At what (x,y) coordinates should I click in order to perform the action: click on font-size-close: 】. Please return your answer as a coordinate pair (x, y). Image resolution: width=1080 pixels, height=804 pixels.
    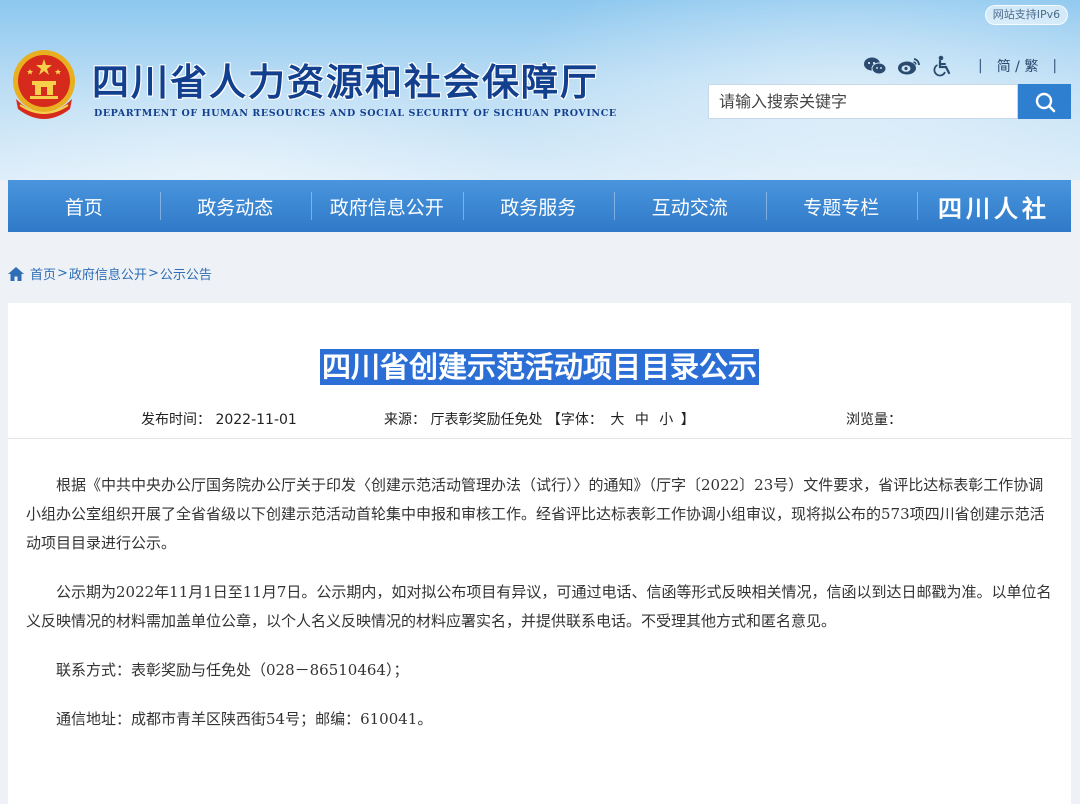
    Looking at the image, I should click on (687, 420).